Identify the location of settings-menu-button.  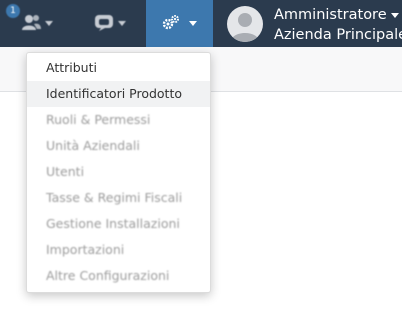
(179, 23).